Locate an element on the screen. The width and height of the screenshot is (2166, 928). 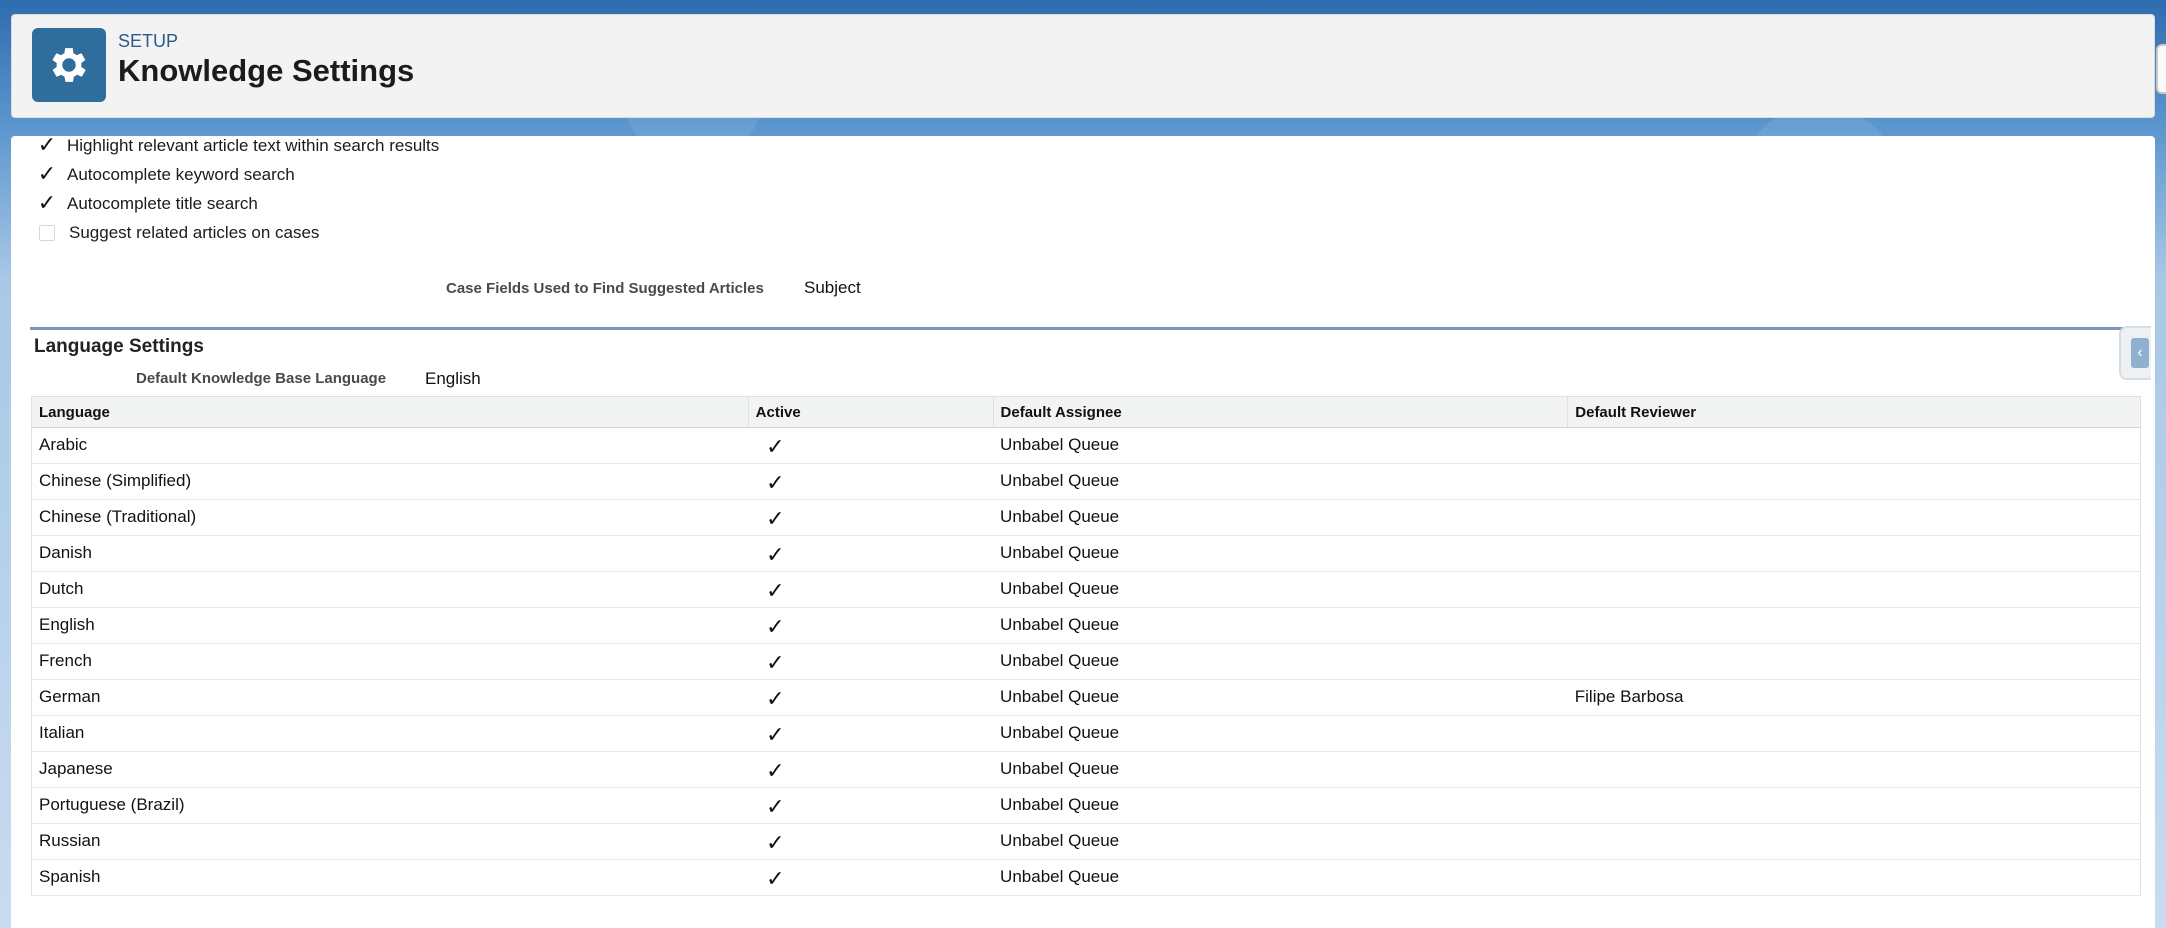
language-cell: Chinese (Simplified) is located at coordinates (390, 481).